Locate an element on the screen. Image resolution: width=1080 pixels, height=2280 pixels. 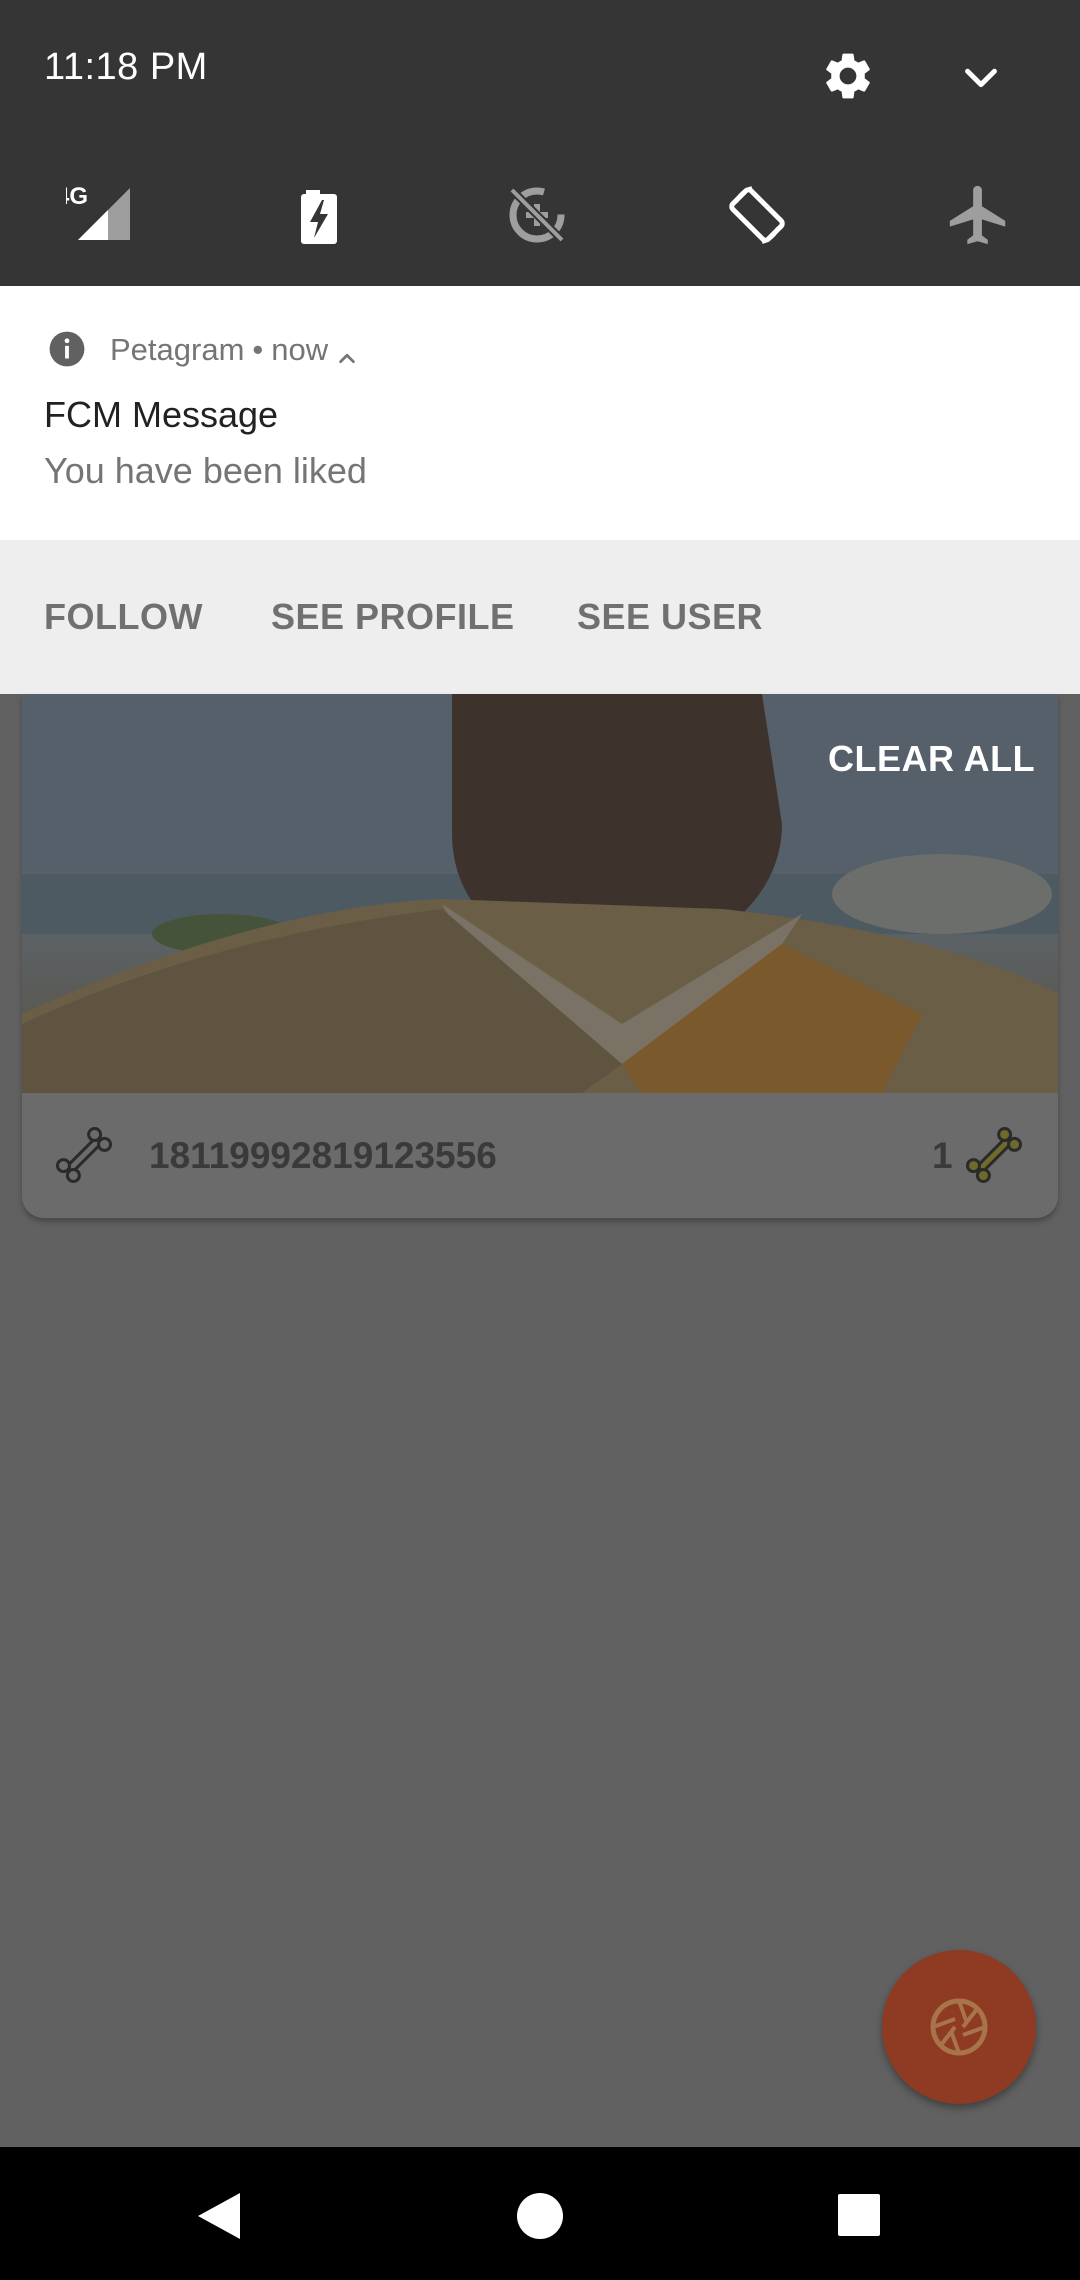
post-footer: 18119992819123556 1 is located at coordinates (540, 1155).